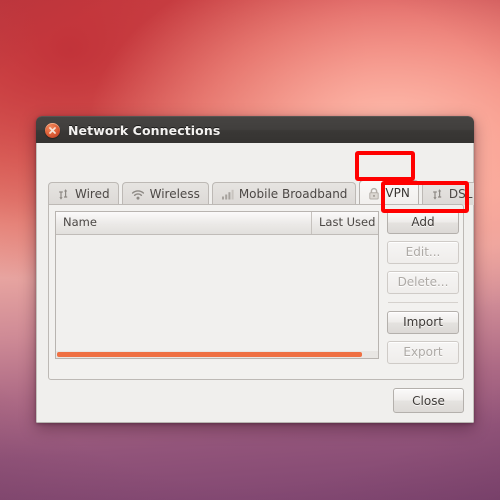 This screenshot has width=500, height=500. What do you see at coordinates (255, 129) in the screenshot?
I see `window-titlebar: Network Connections` at bounding box center [255, 129].